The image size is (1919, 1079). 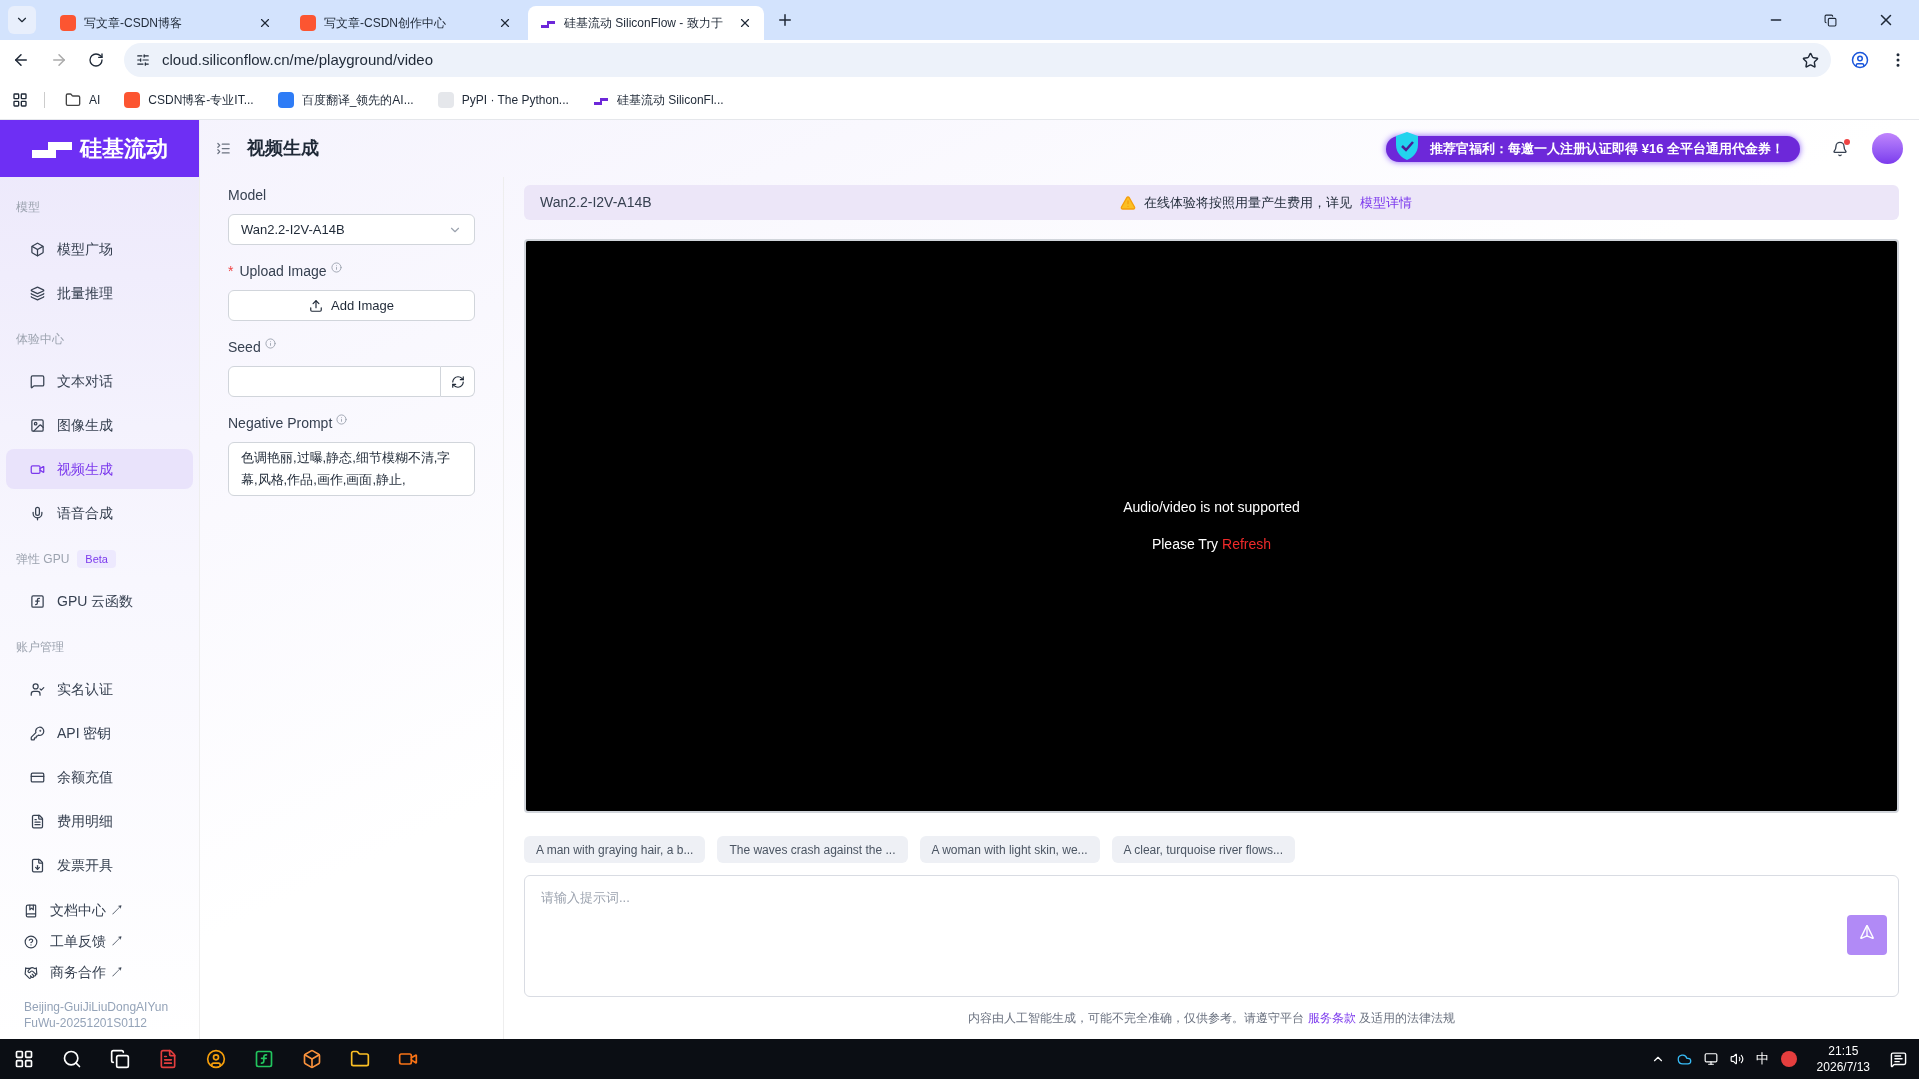 I want to click on browser-tab: 写文章-CSDN创作中心, so click(x=406, y=23).